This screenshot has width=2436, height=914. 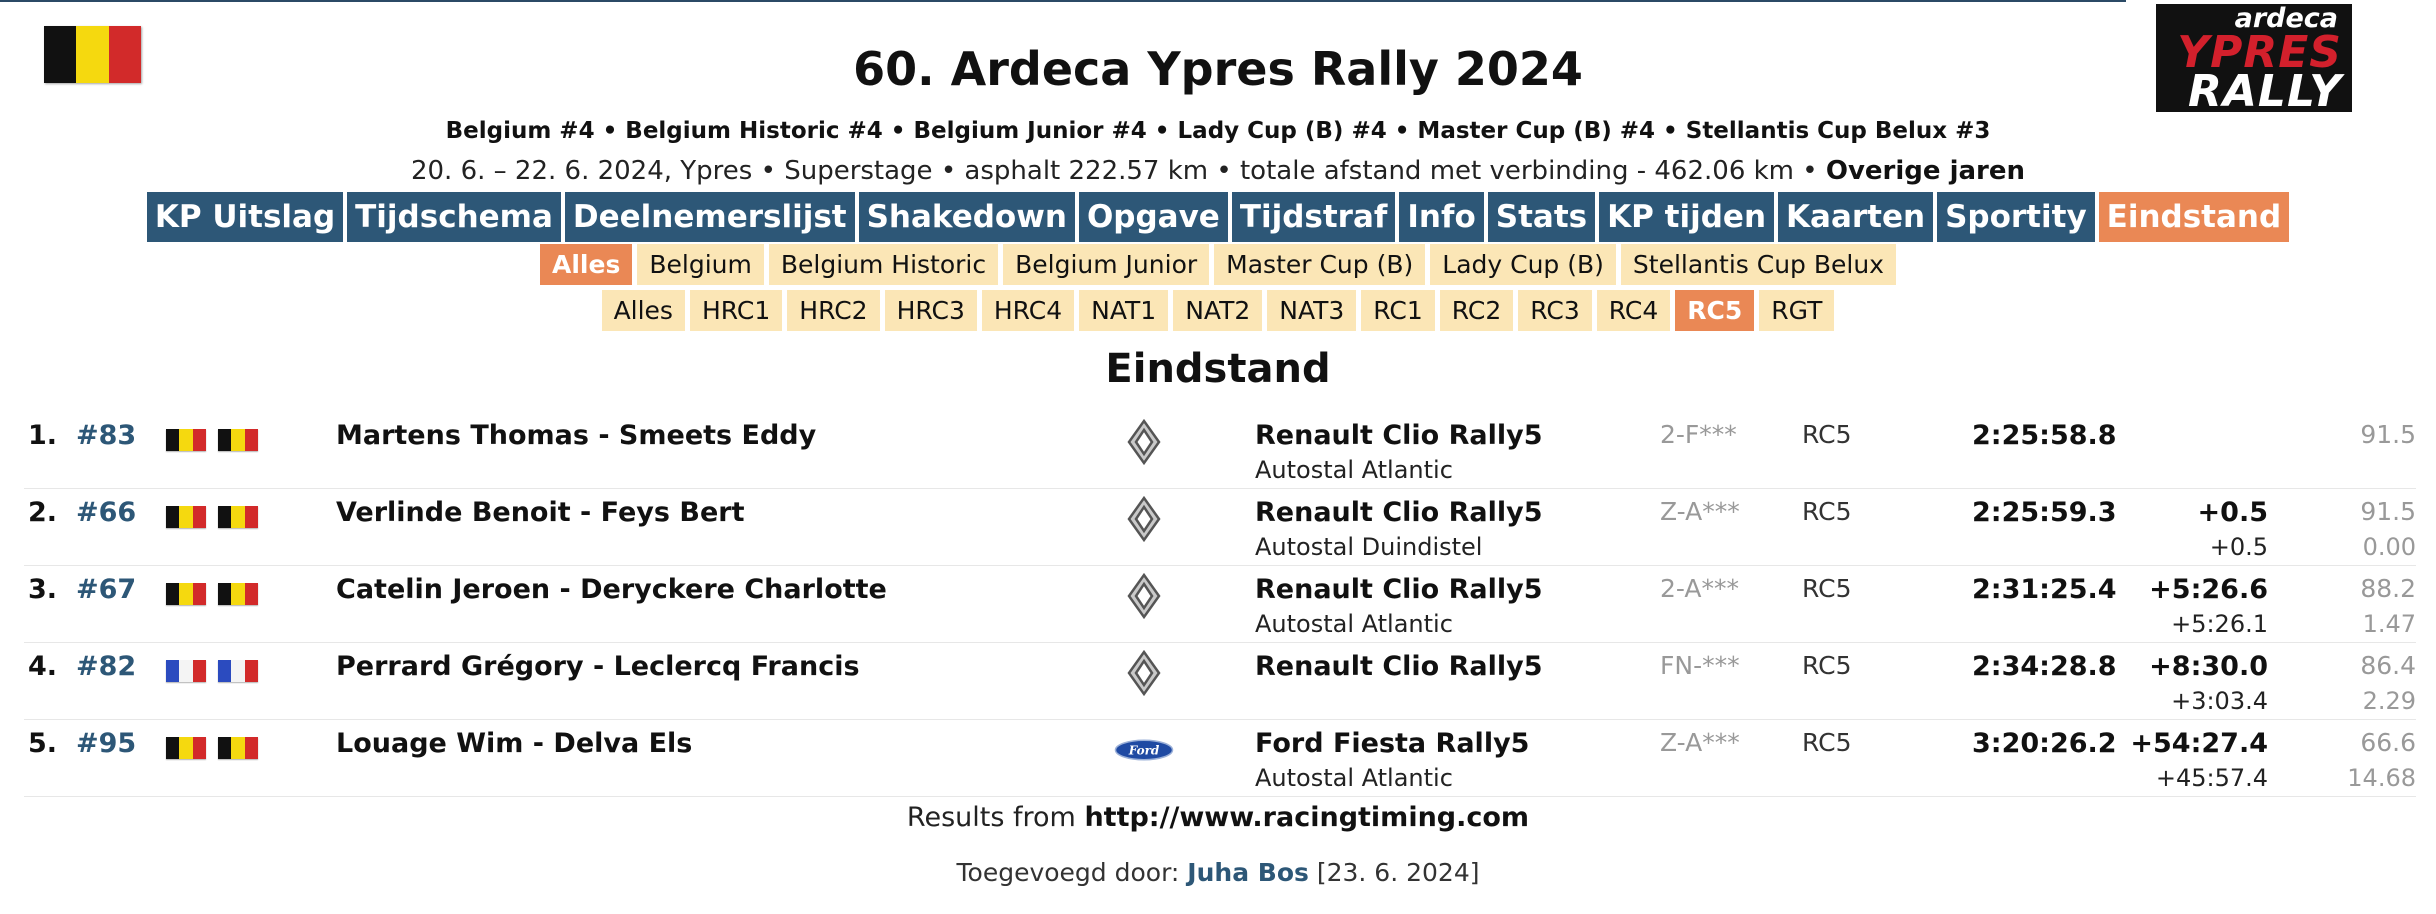 I want to click on cup-filter-belgium-historic: Belgium Historic, so click(x=883, y=264).